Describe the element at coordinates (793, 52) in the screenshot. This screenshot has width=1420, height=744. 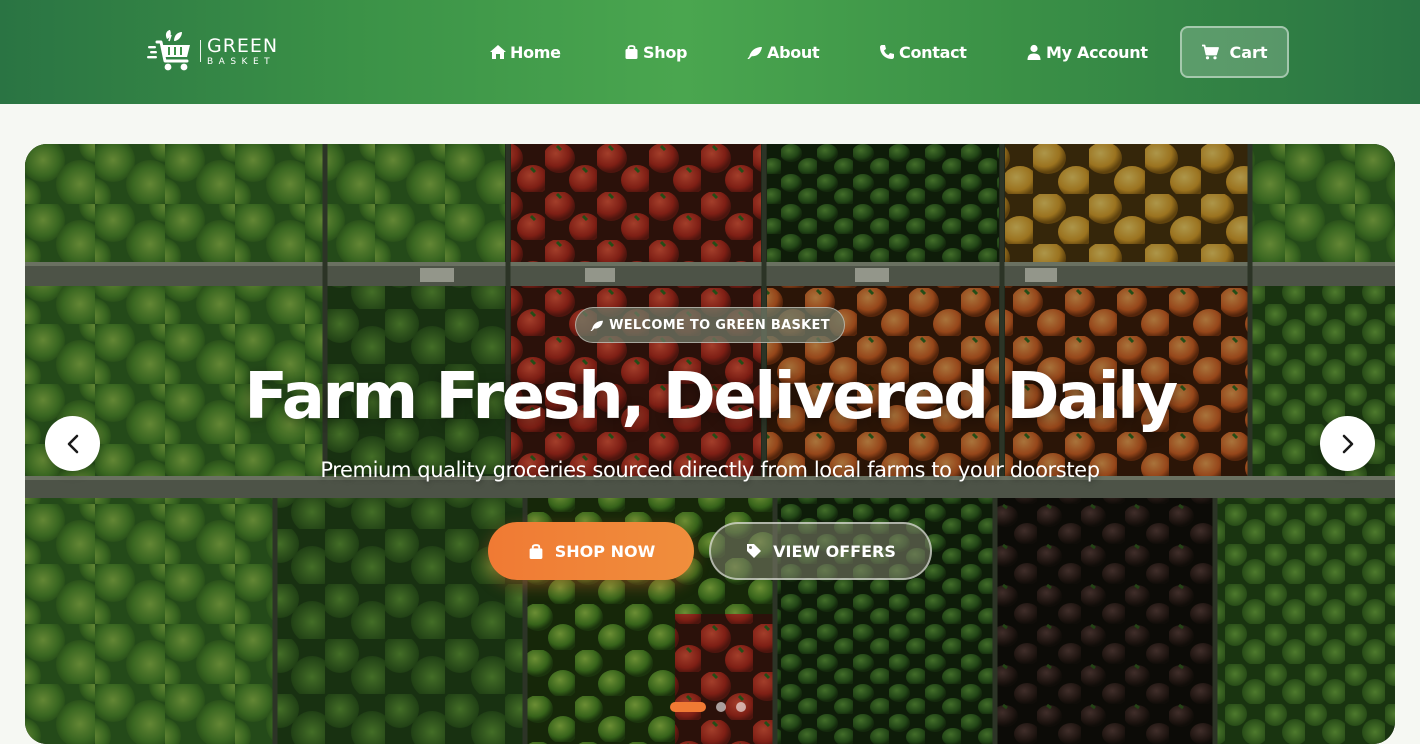
I see `nav-label: About` at that location.